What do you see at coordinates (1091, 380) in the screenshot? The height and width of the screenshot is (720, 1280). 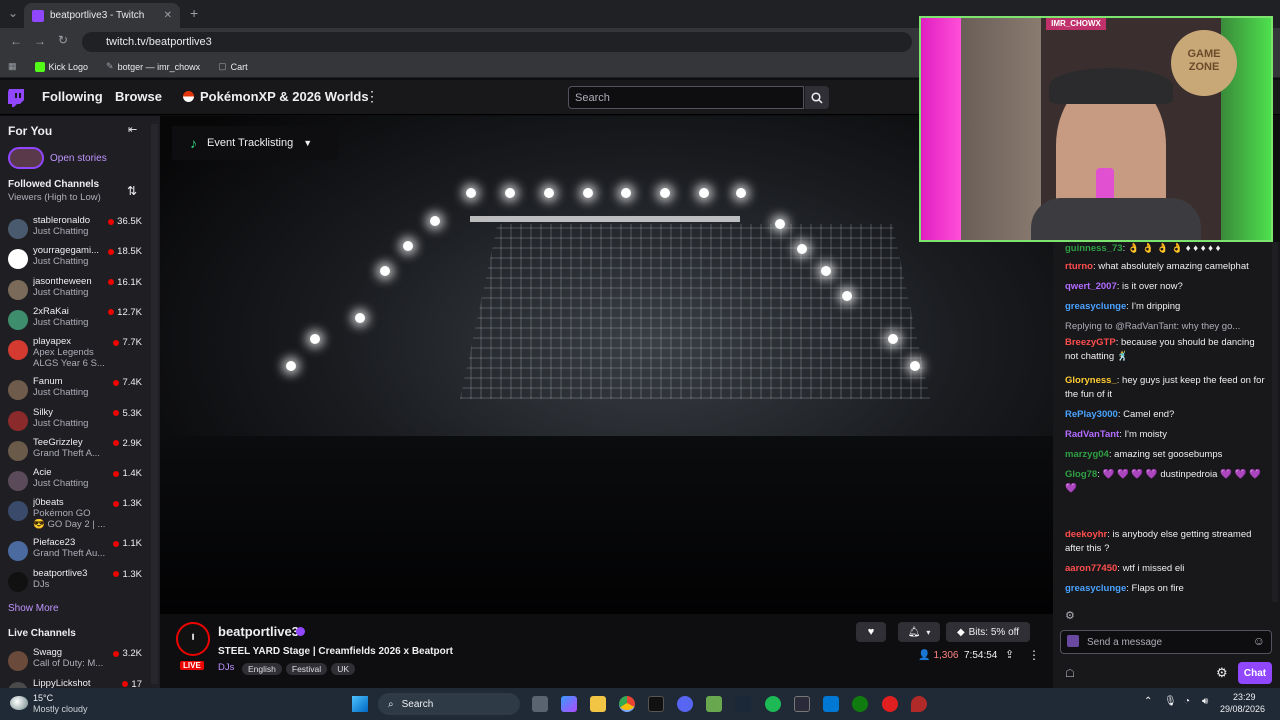 I see `chat-username: Gloryness_` at bounding box center [1091, 380].